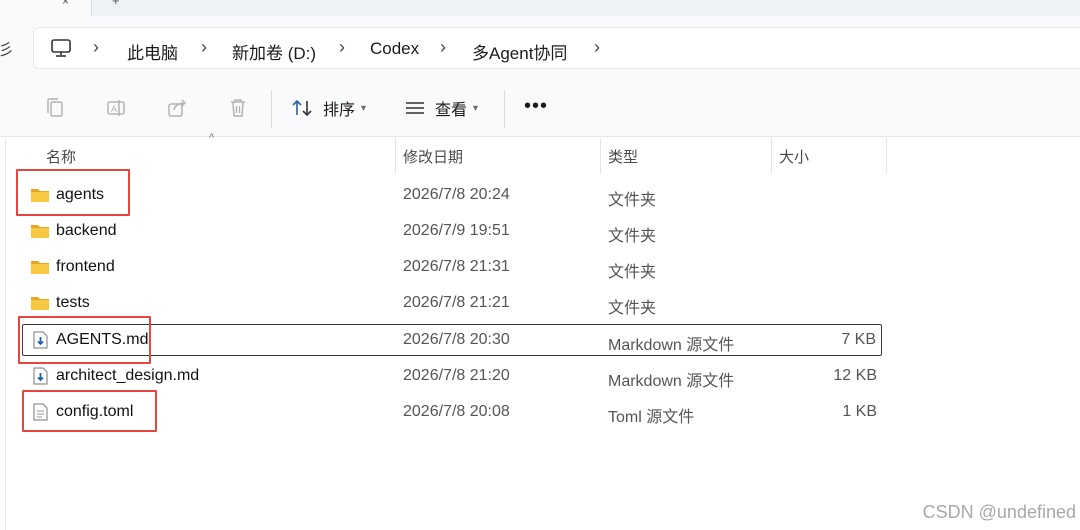 The image size is (1080, 530). I want to click on breadcrumb-drive-d: 新加卷 (D:), so click(274, 51).